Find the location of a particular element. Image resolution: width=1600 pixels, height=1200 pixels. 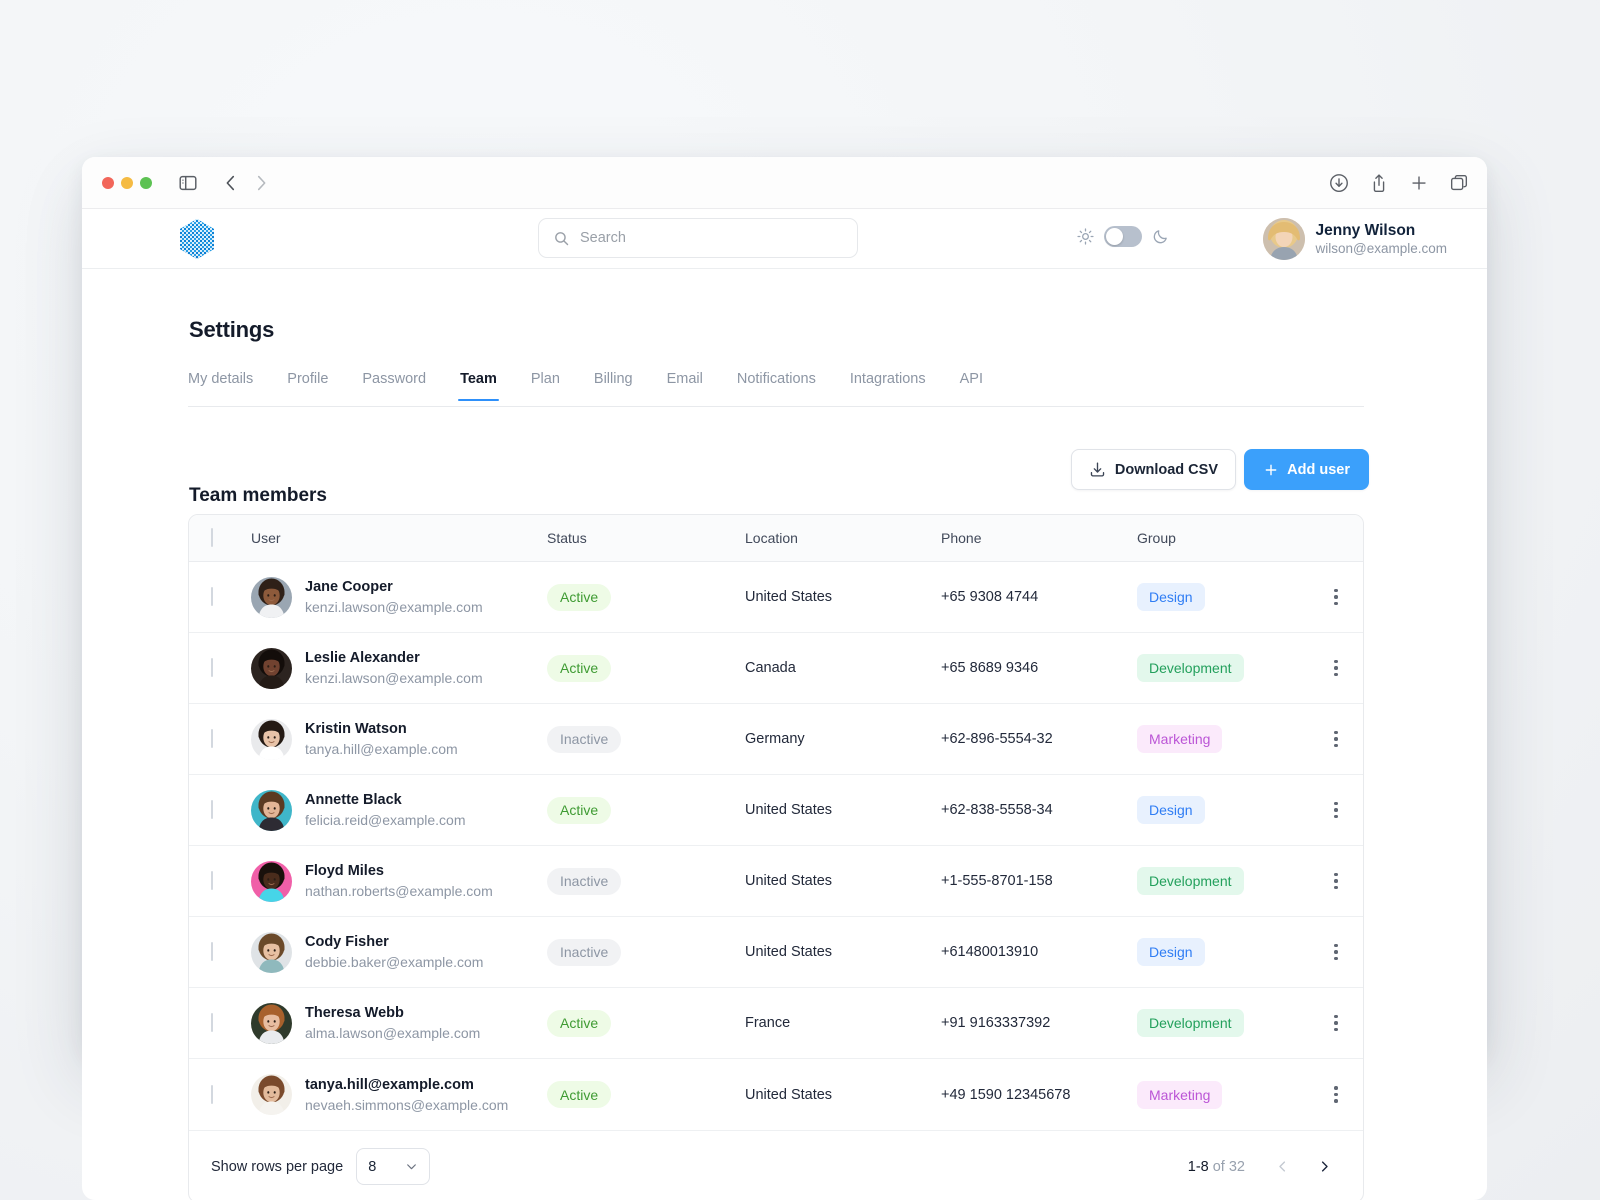

tab-billing: Billing is located at coordinates (613, 385).